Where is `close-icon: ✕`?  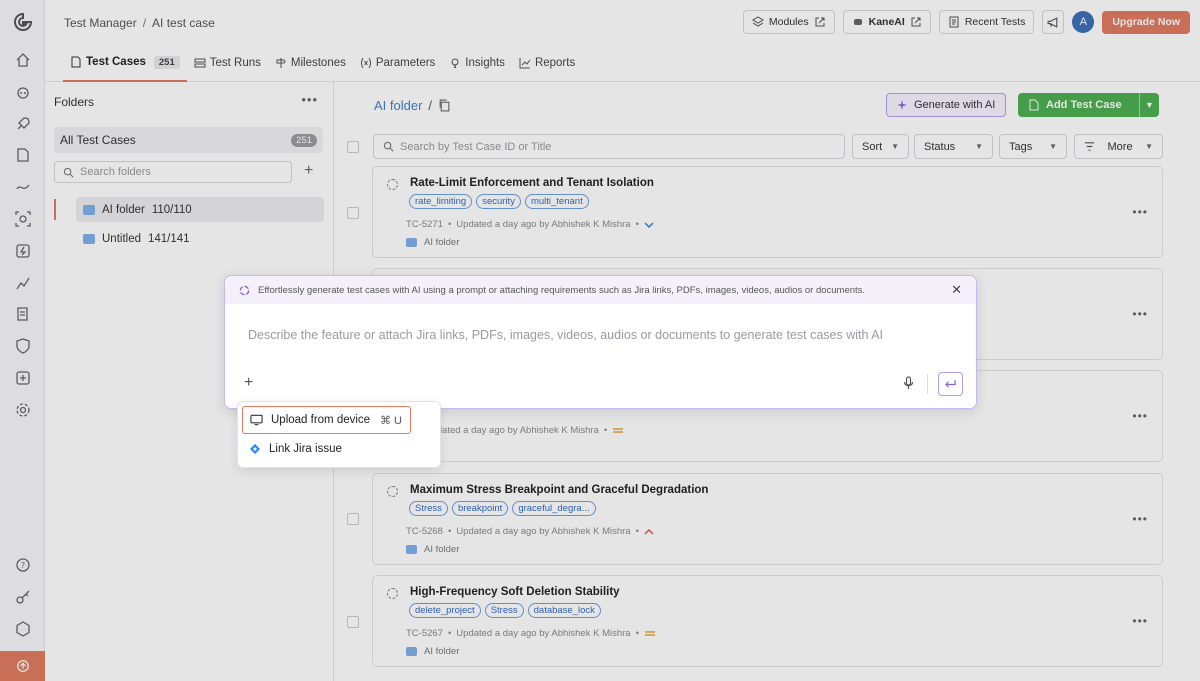
close-icon: ✕ is located at coordinates (956, 290).